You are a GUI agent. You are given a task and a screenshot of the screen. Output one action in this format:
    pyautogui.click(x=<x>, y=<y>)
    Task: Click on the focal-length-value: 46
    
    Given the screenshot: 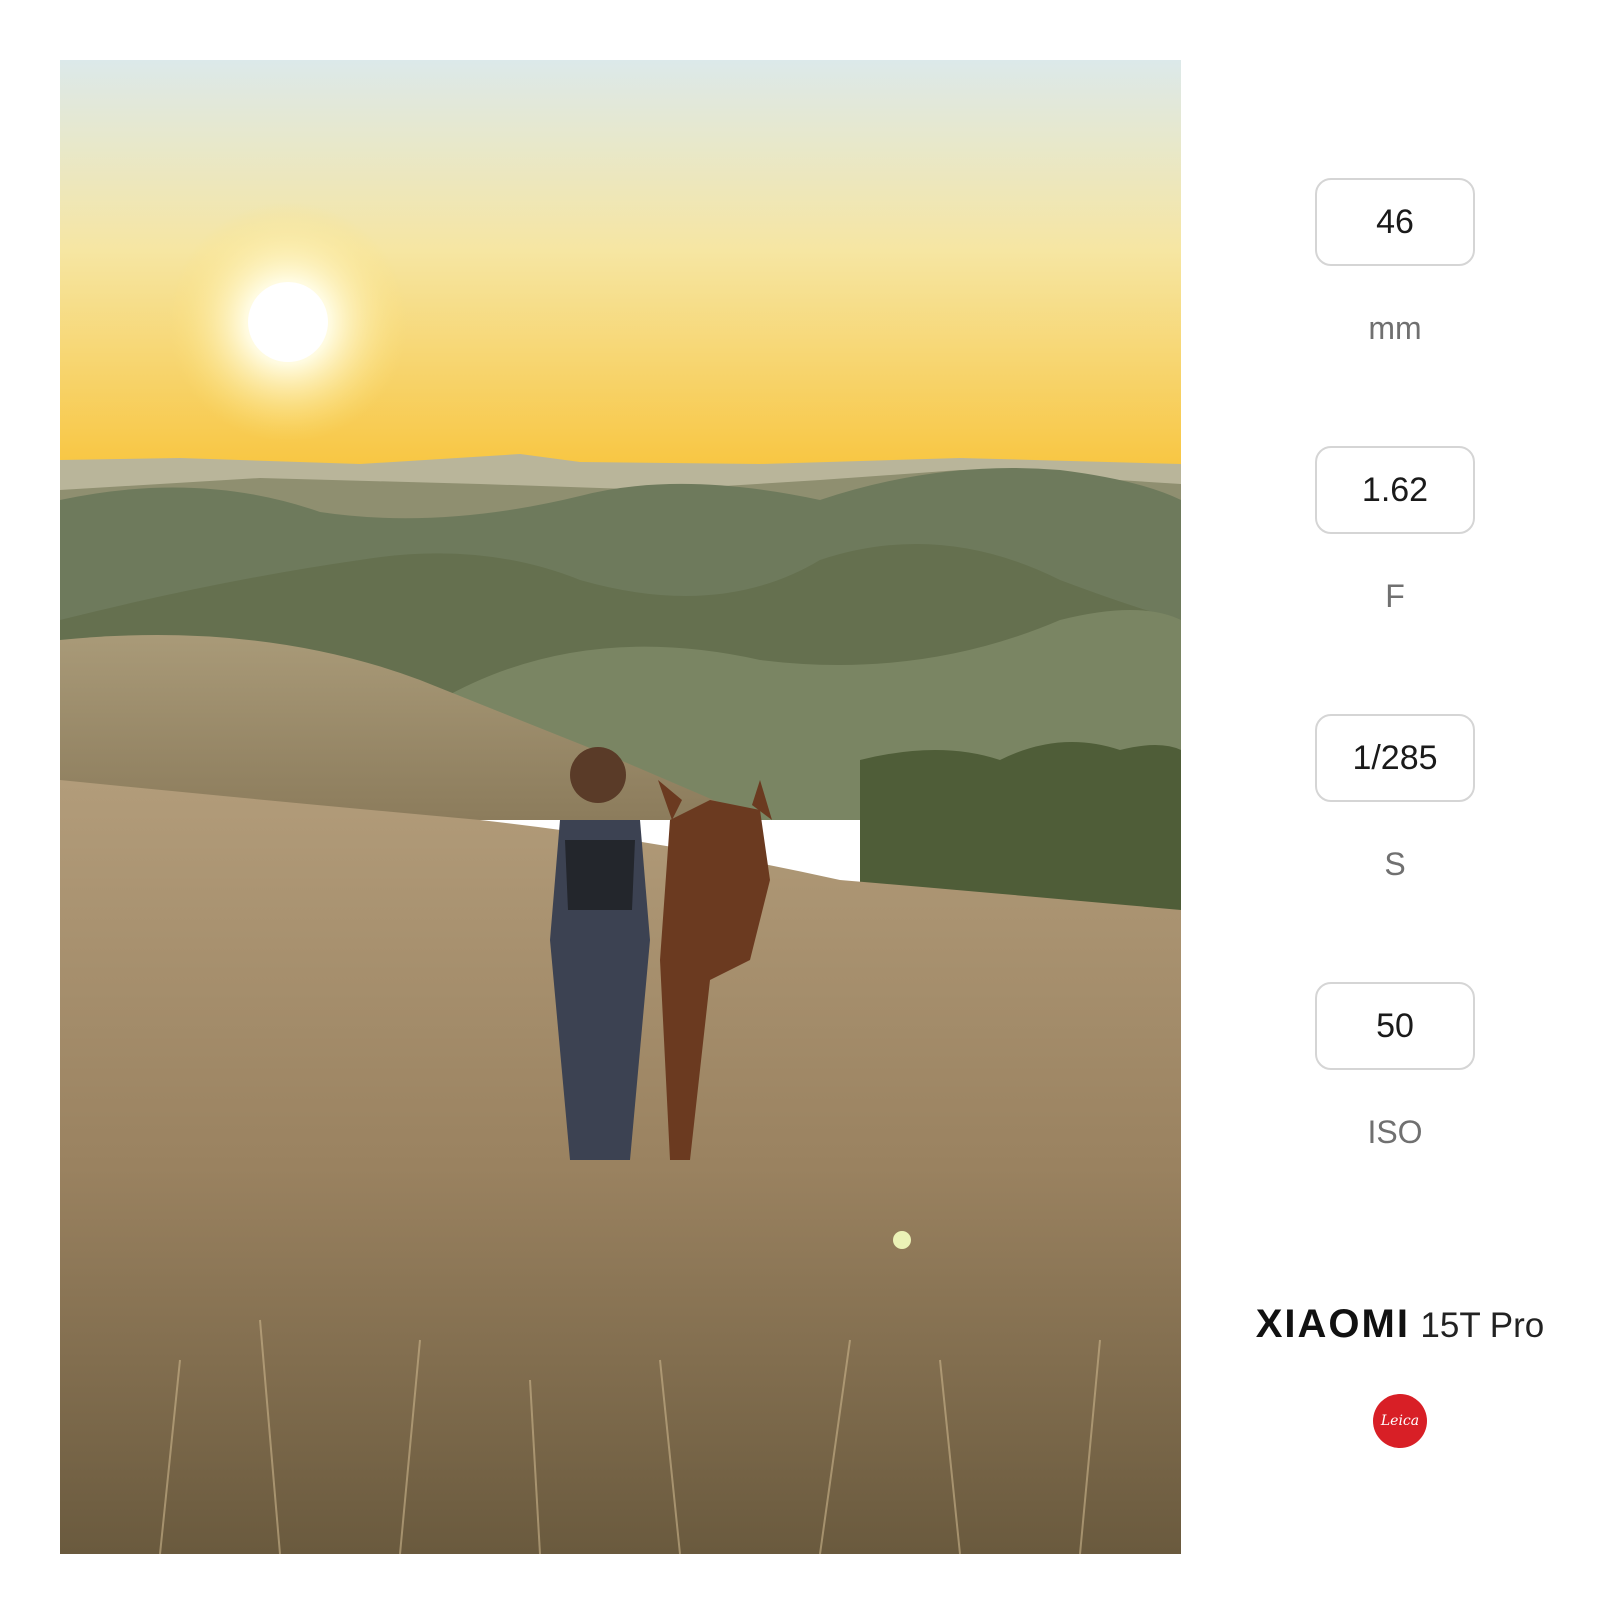 What is the action you would take?
    pyautogui.click(x=1395, y=222)
    